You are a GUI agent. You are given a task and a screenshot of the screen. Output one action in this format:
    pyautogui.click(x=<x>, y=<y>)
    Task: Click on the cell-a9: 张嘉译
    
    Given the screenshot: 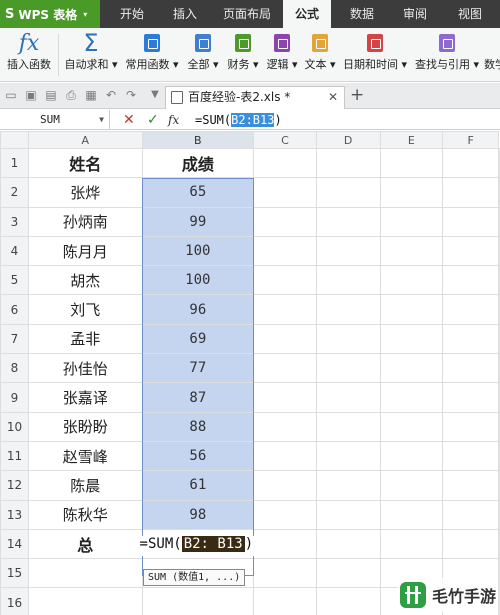 What is the action you would take?
    pyautogui.click(x=85, y=397)
    